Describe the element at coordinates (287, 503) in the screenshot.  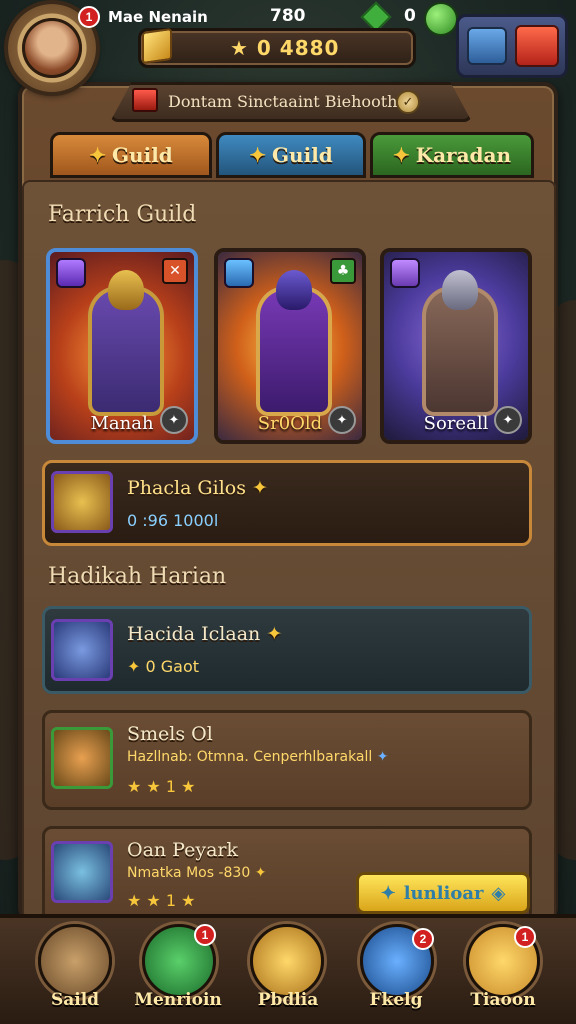
I see `featured-guild-row: Phacla Gilos ✦ 0 :96 1000l` at that location.